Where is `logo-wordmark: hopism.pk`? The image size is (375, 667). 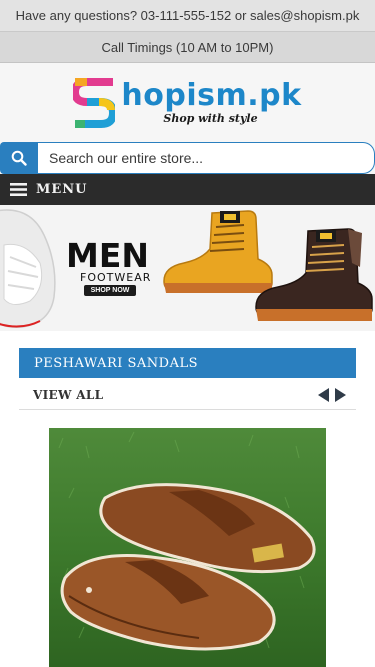
logo-wordmark: hopism.pk is located at coordinates (211, 95).